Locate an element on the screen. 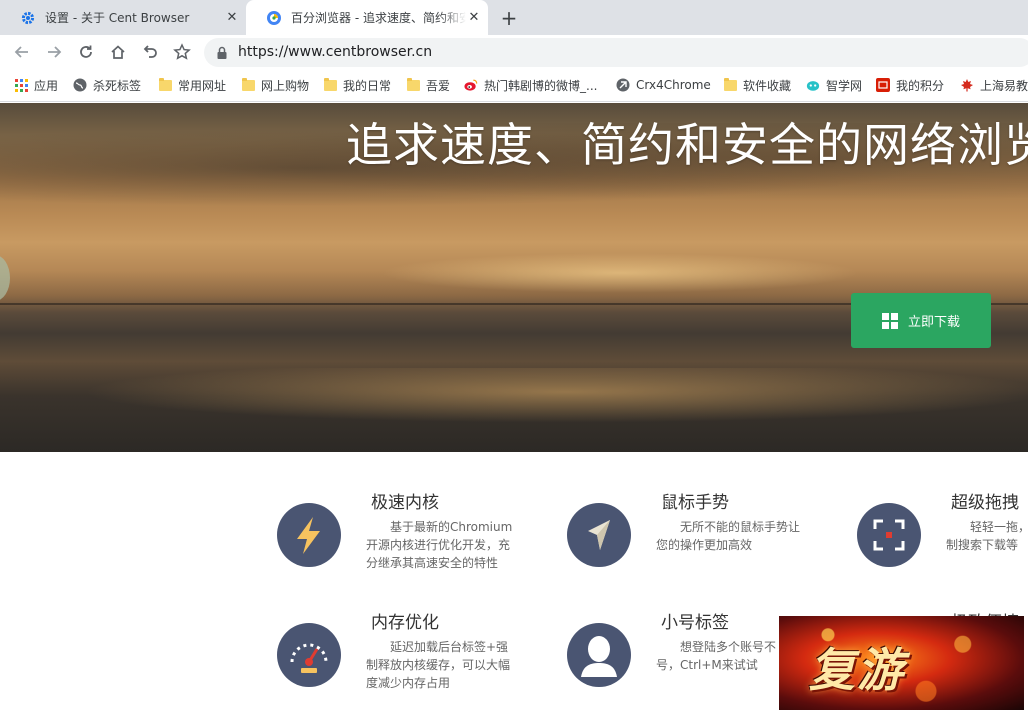 This screenshot has height=714, width=1028. url-text: https://www.centbrowser.cn is located at coordinates (335, 52).